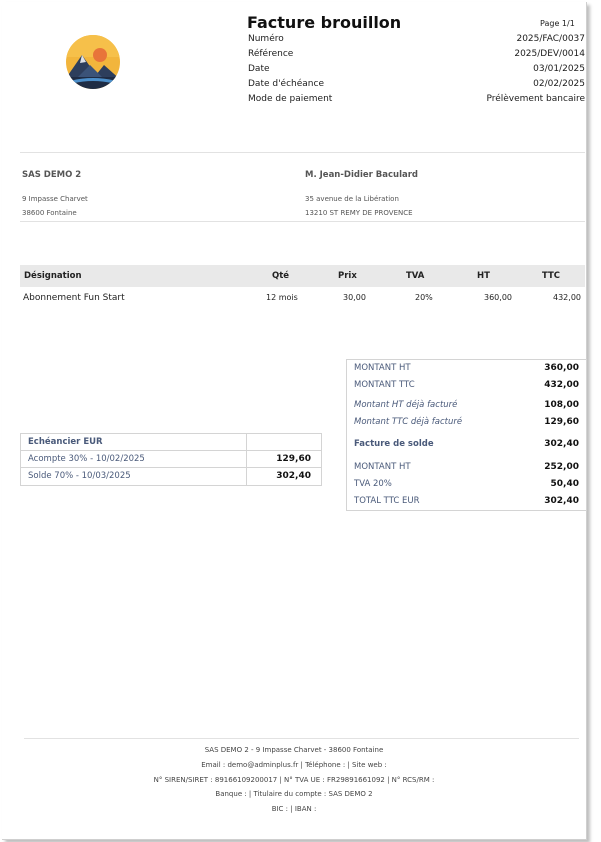 The width and height of the screenshot is (601, 842). I want to click on line-price: 30,00, so click(354, 297).